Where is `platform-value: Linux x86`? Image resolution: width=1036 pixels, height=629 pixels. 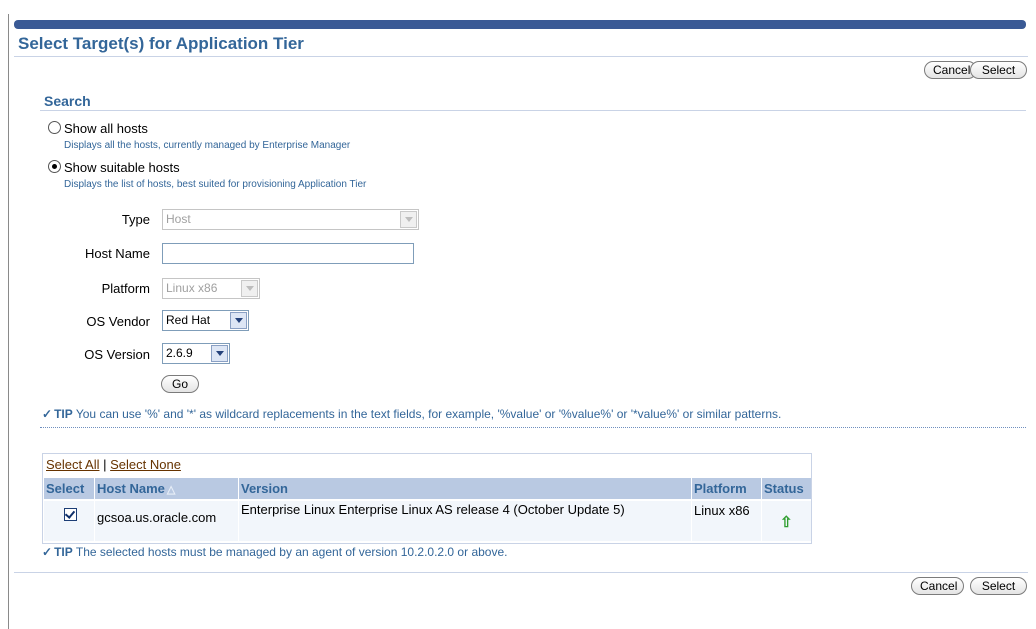 platform-value: Linux x86 is located at coordinates (192, 288).